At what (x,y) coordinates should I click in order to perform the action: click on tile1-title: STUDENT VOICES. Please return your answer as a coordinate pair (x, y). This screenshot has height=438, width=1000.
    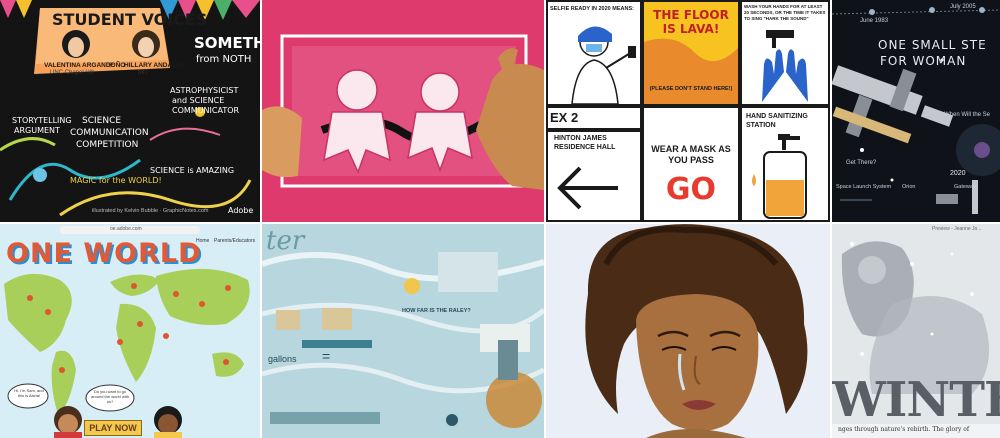
    Looking at the image, I should click on (130, 19).